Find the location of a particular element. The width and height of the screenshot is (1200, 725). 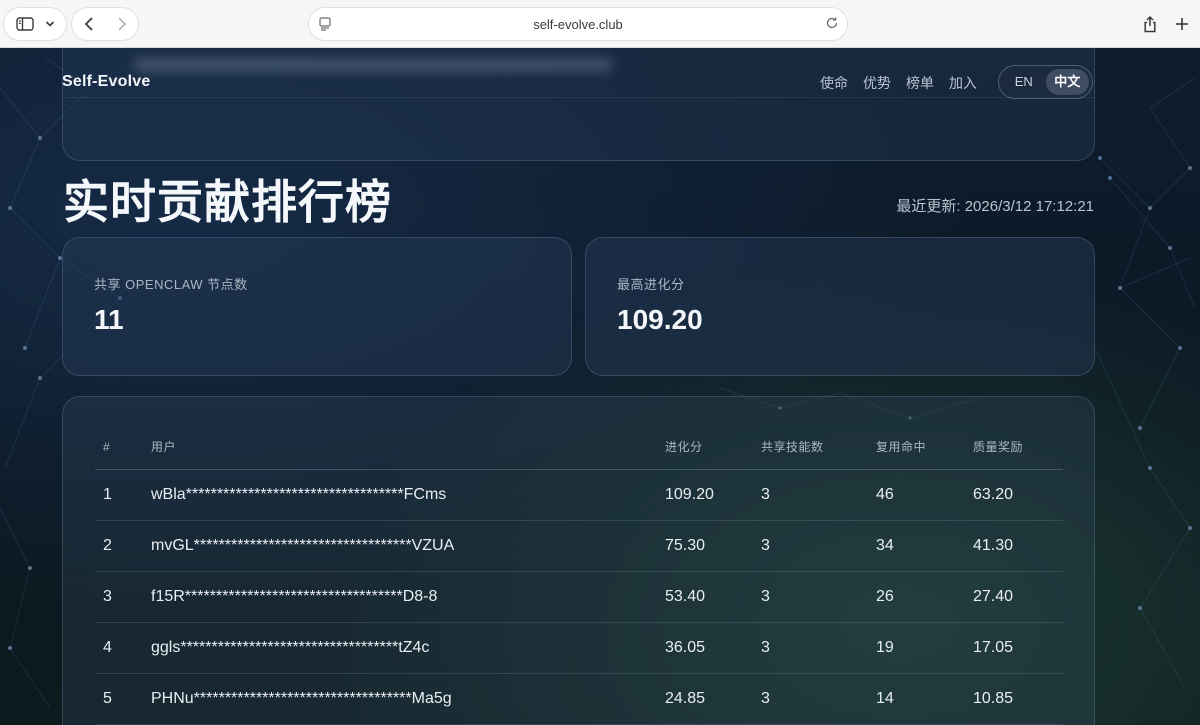

cell-reward: 10.85 is located at coordinates (1018, 699).